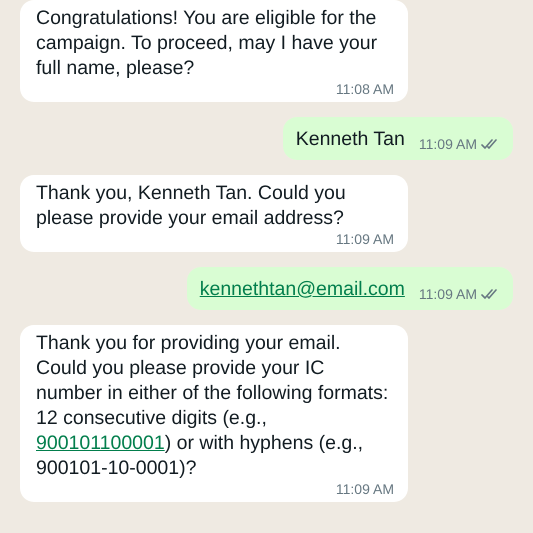  I want to click on email-link: kennethtan@email.com, so click(302, 289).